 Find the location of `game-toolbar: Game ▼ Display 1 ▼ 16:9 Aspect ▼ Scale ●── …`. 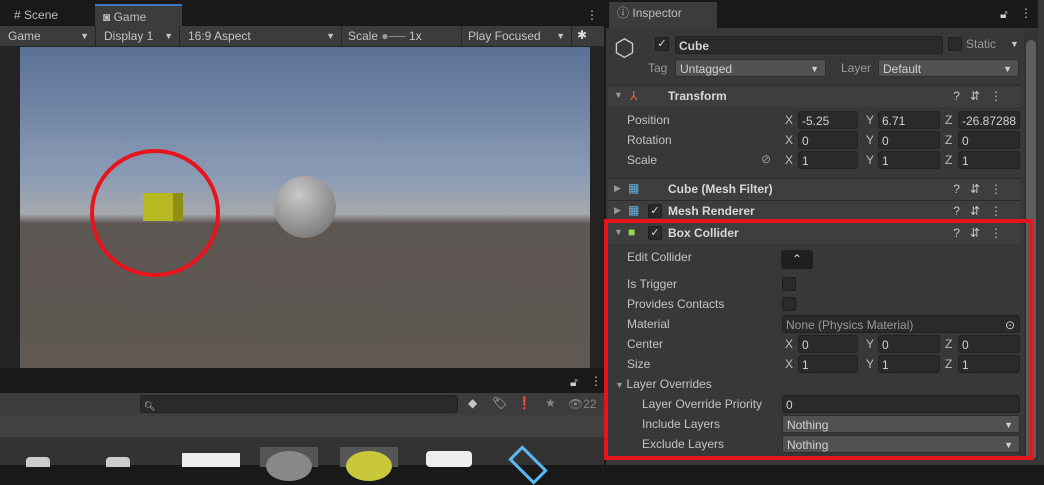

game-toolbar: Game ▼ Display 1 ▼ 16:9 Aspect ▼ Scale ●── … is located at coordinates (302, 36).